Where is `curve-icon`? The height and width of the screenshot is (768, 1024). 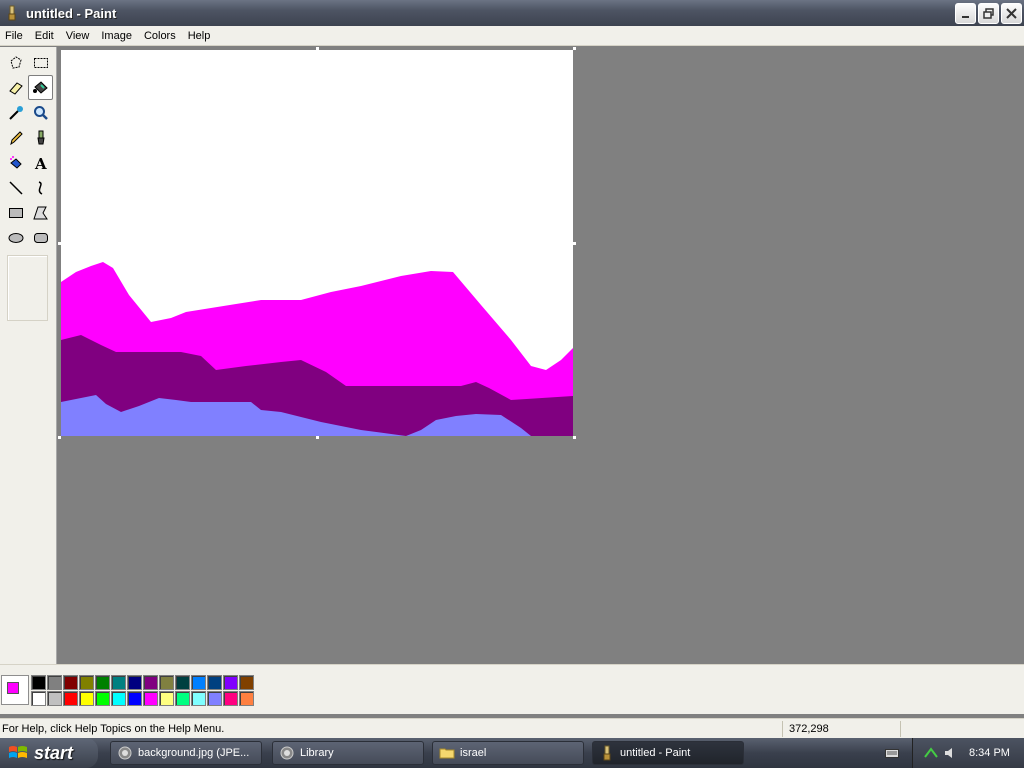
curve-icon is located at coordinates (40, 187).